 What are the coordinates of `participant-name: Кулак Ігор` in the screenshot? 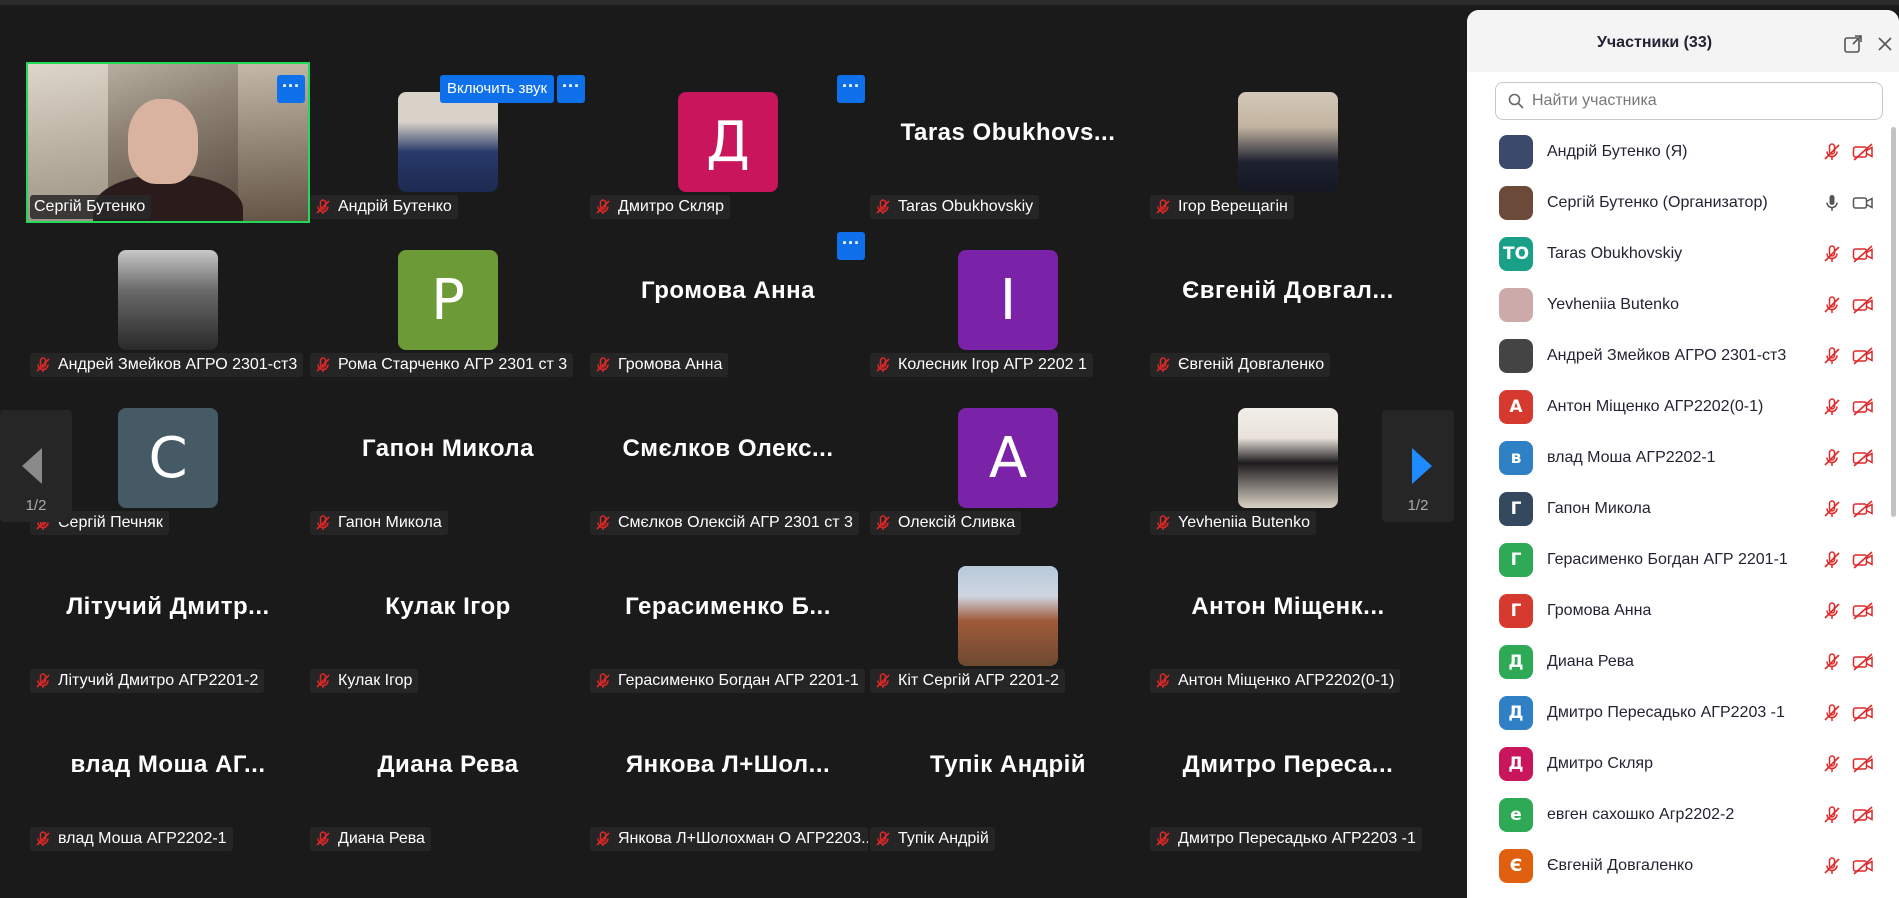 It's located at (375, 680).